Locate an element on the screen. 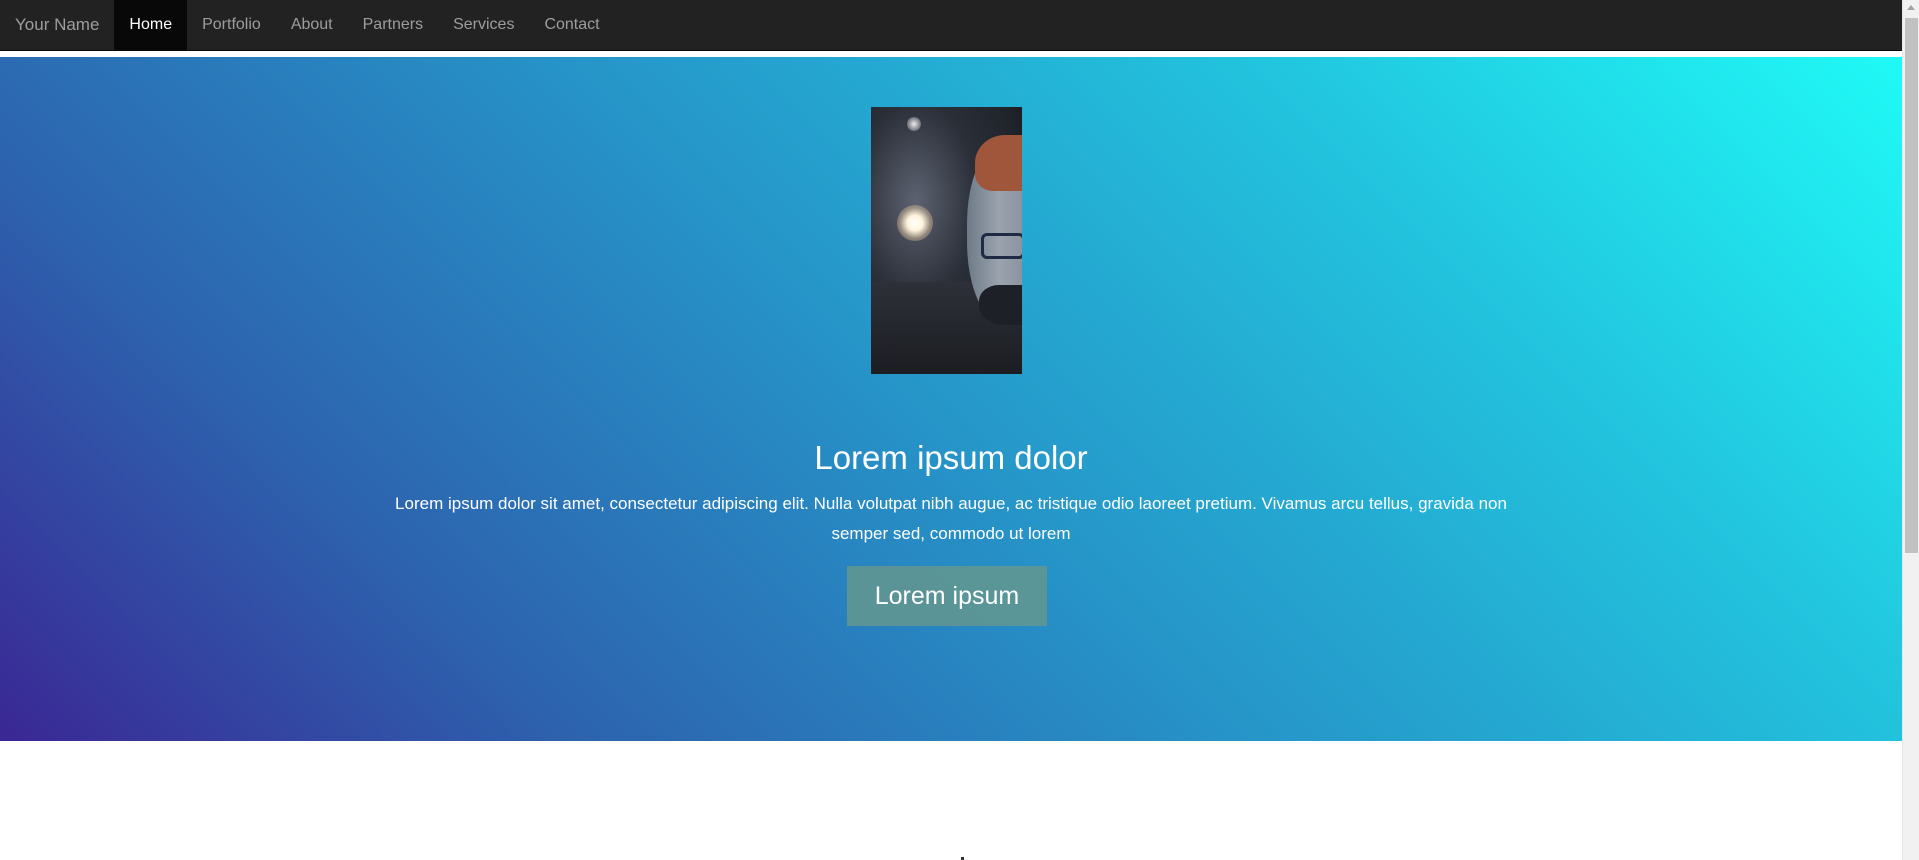 This screenshot has width=1919, height=860. brand-link: Your Name is located at coordinates (57, 25).